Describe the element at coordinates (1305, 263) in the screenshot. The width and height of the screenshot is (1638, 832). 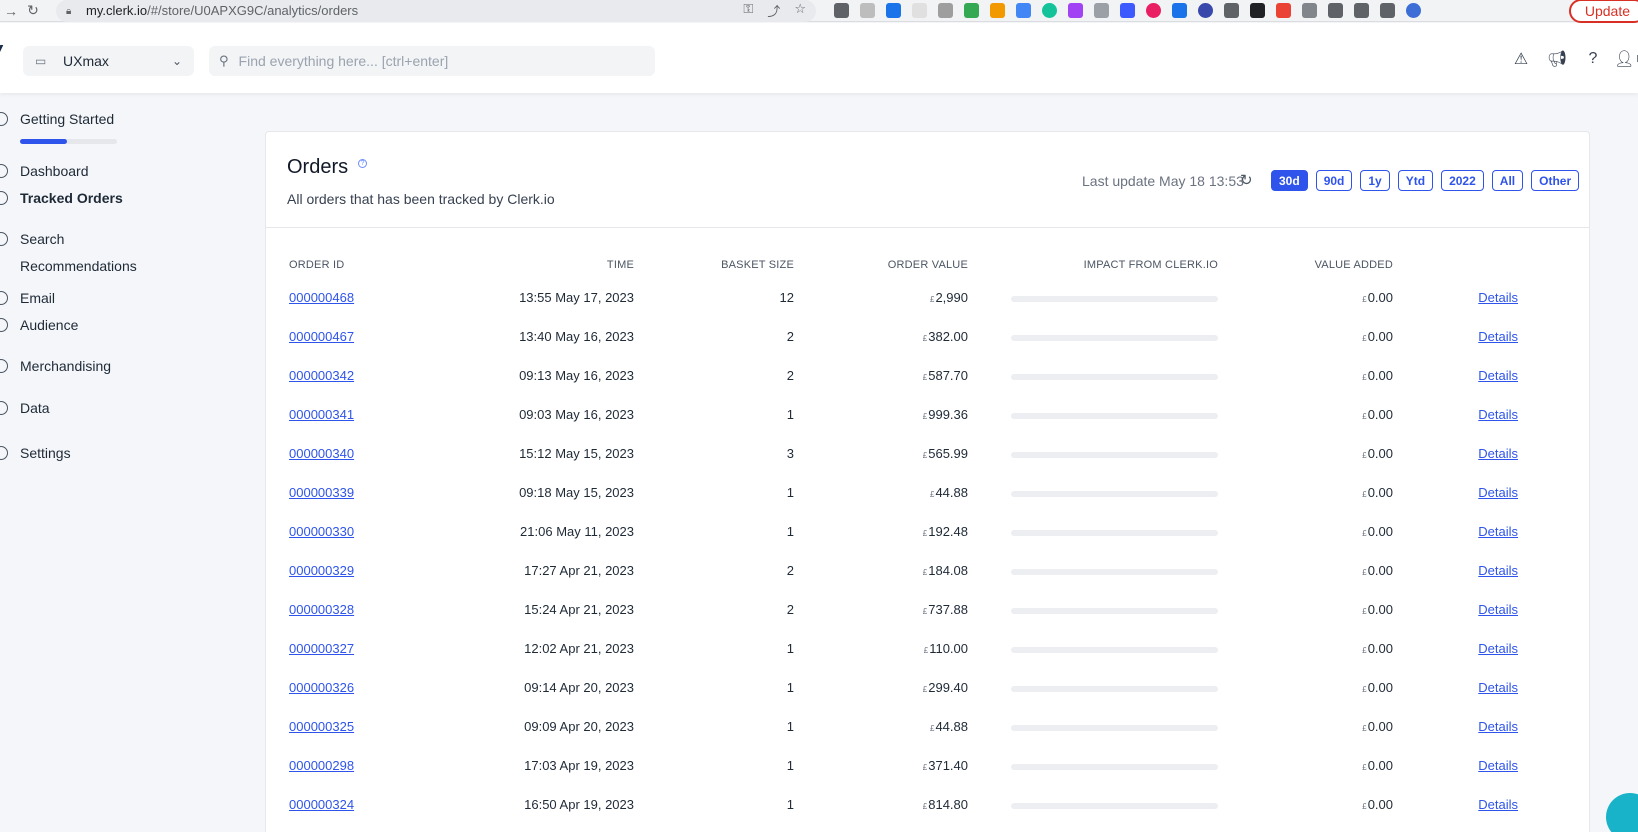
I see `column-header-value-added: VALUE ADDED` at that location.